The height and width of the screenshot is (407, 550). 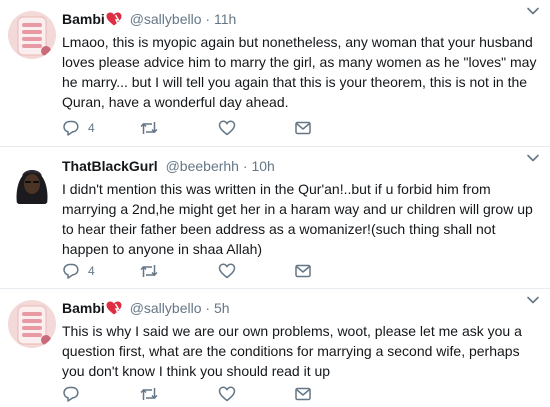 What do you see at coordinates (222, 308) in the screenshot?
I see `tweet-timestamp: 5h` at bounding box center [222, 308].